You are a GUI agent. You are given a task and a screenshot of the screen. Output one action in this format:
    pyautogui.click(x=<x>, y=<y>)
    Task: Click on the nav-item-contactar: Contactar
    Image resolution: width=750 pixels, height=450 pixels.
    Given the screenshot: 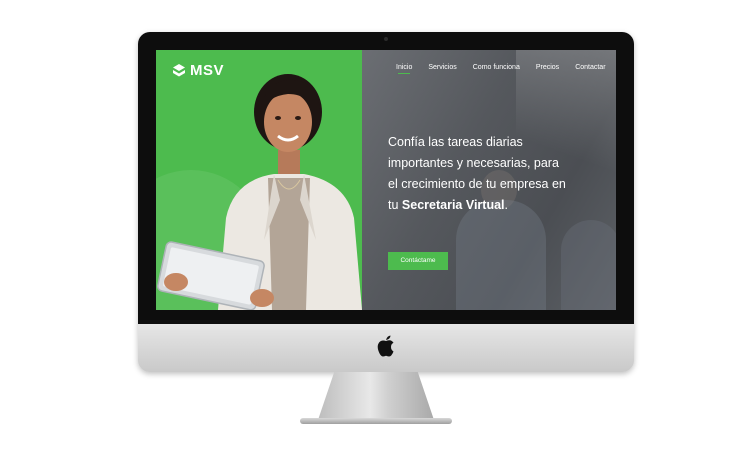 What is the action you would take?
    pyautogui.click(x=590, y=69)
    